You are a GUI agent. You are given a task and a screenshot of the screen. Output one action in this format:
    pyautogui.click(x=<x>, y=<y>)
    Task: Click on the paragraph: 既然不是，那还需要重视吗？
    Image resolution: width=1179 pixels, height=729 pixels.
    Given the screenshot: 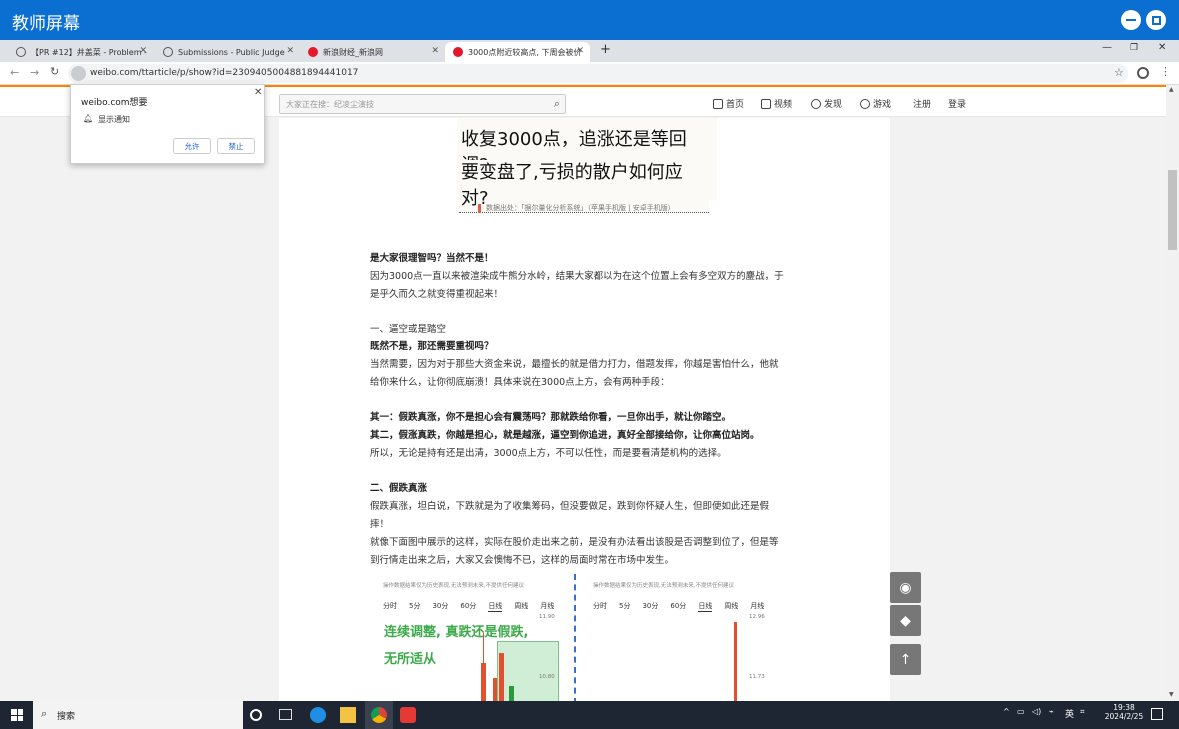 What is the action you would take?
    pyautogui.click(x=432, y=346)
    